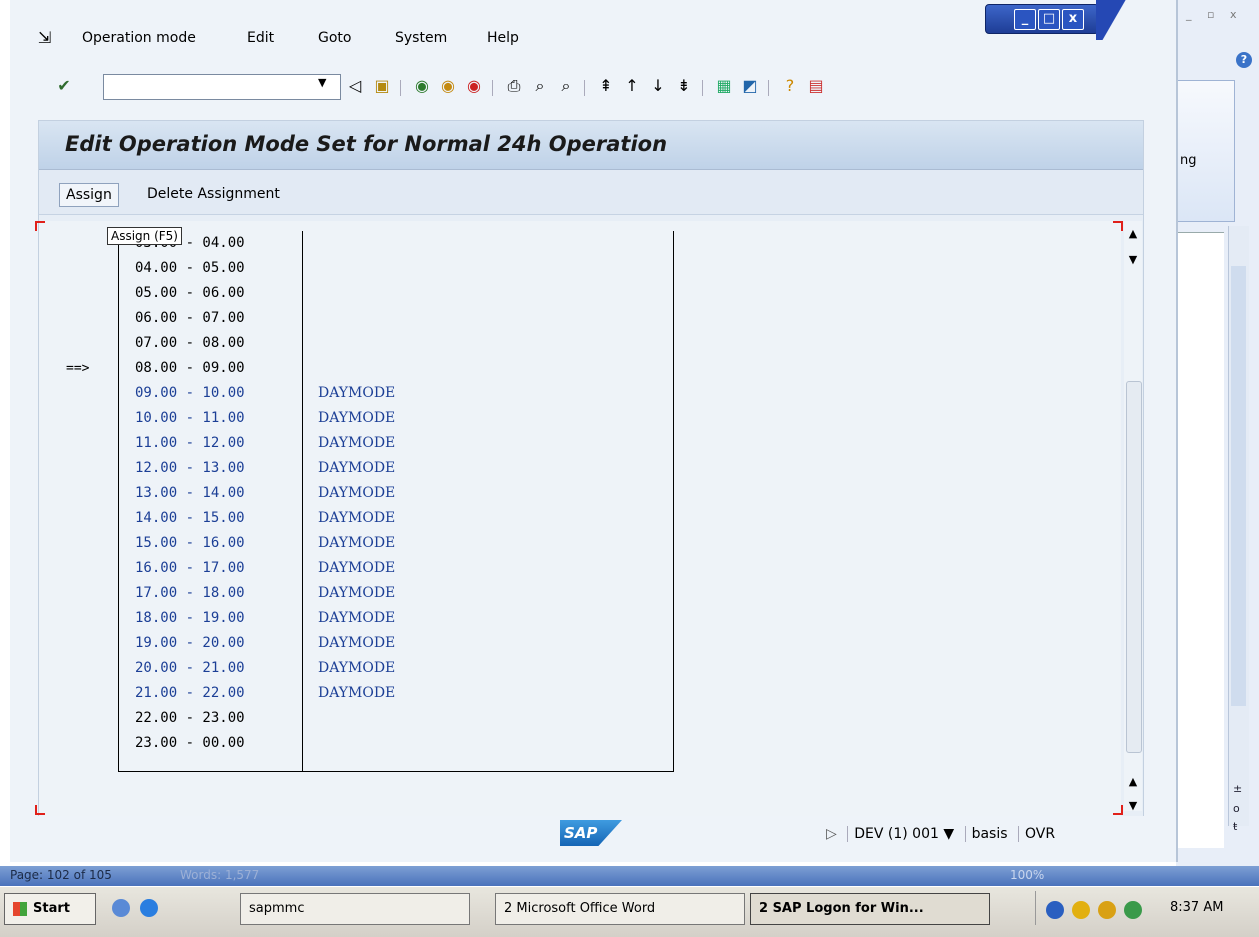  Describe the element at coordinates (593, 87) in the screenshot. I see `standard-toolbar: ✔ ▼ ◁ ▣ ◉ ◉ ◉ ⎙ ⌕ ⌕ ⇞ ↑ ↓ ⇟ ▦ ◩ ? ▤` at that location.